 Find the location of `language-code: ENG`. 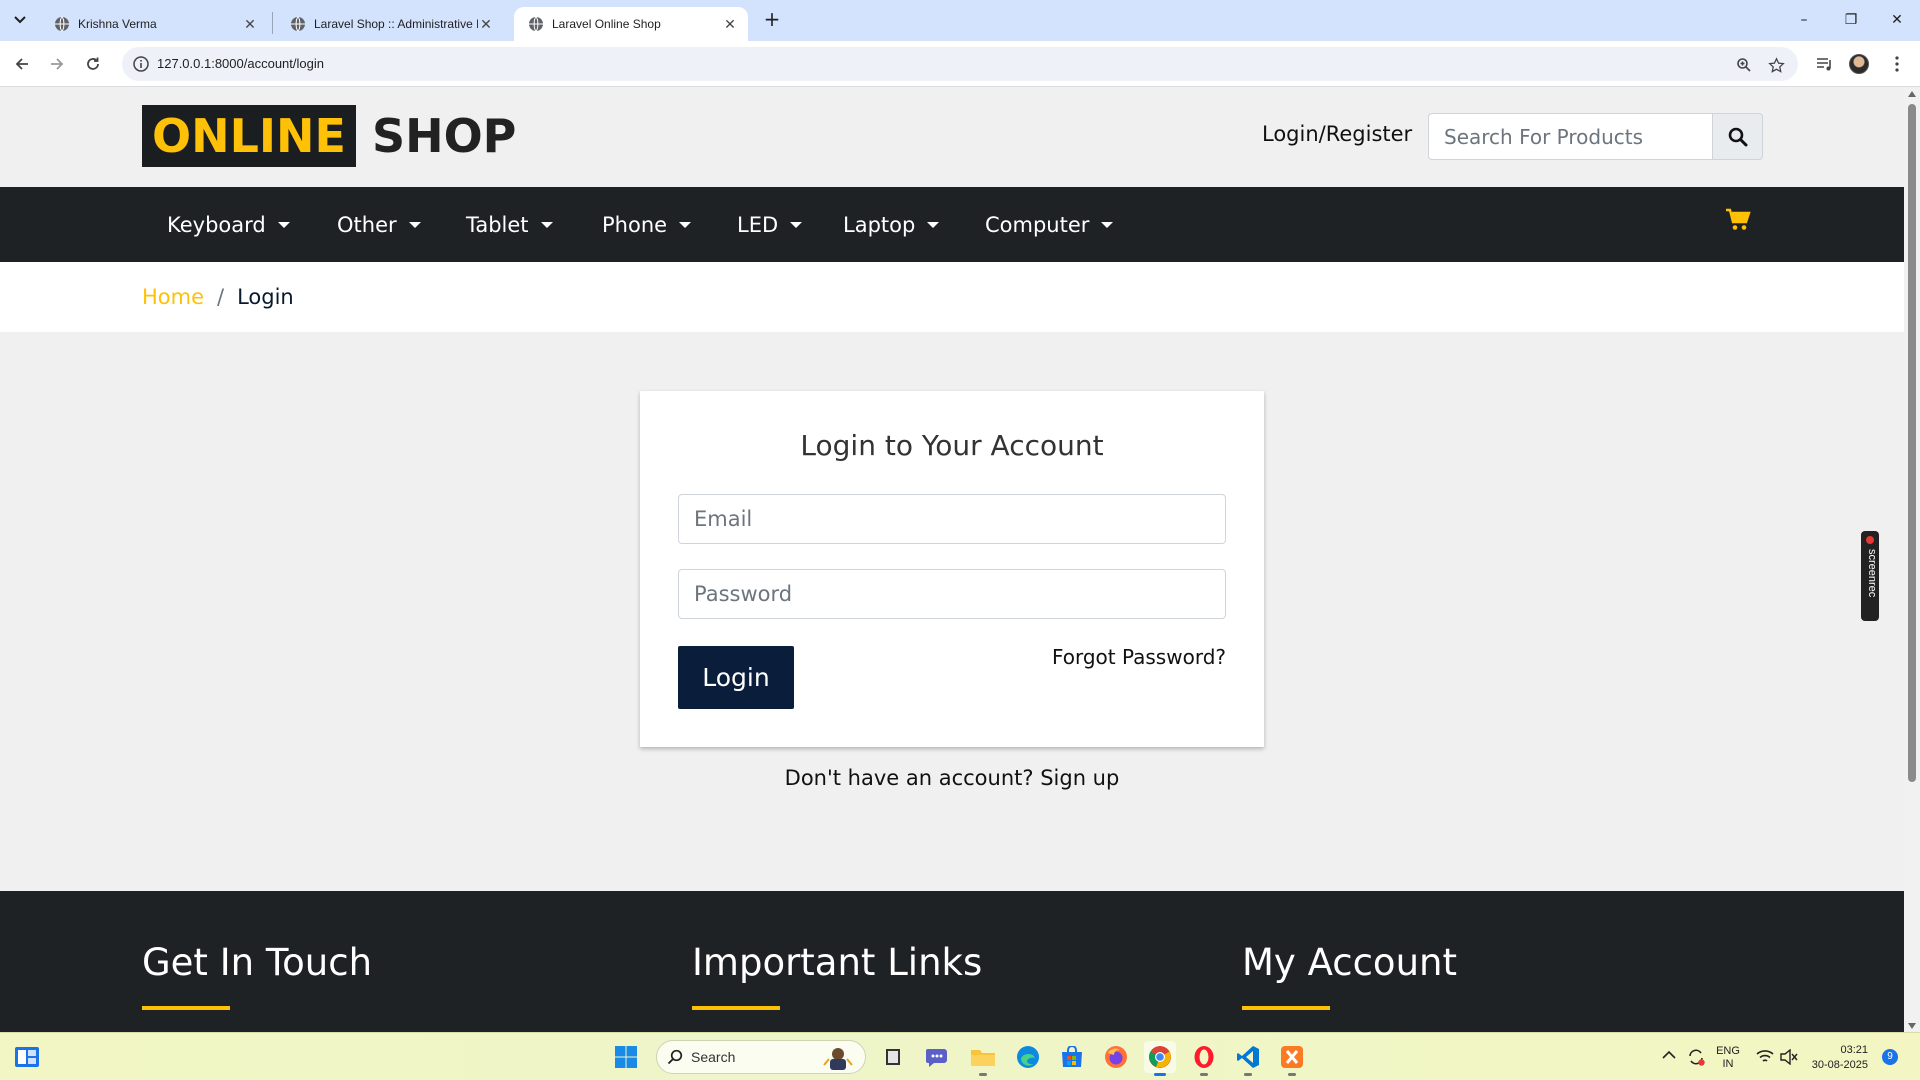

language-code: ENG is located at coordinates (1728, 1051).